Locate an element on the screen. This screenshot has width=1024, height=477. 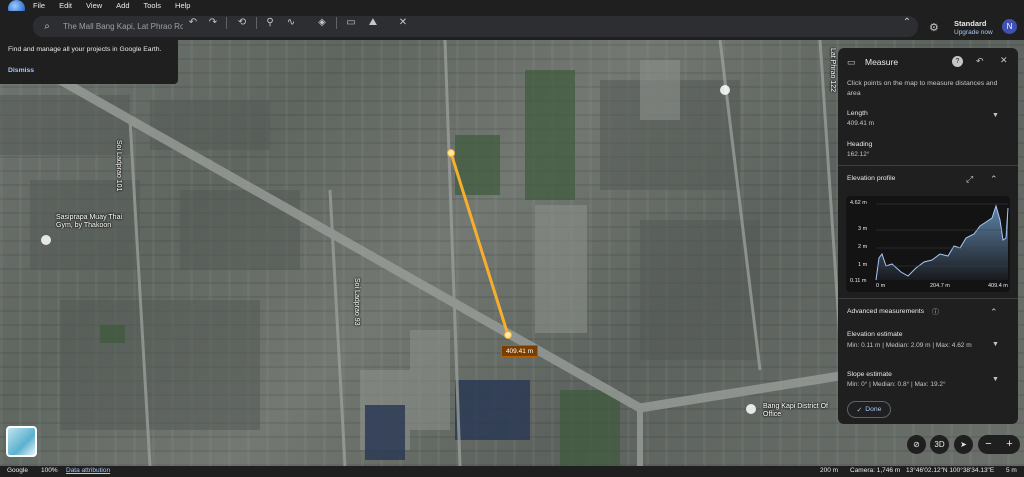
data-attribution-link: Data attribution is located at coordinates (88, 470).